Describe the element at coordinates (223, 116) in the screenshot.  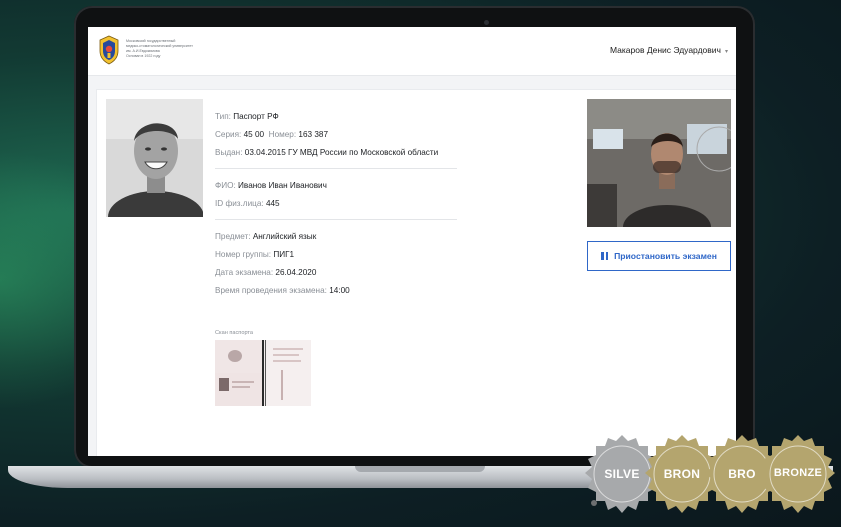
I see `doc-type-label: Тип:` at that location.